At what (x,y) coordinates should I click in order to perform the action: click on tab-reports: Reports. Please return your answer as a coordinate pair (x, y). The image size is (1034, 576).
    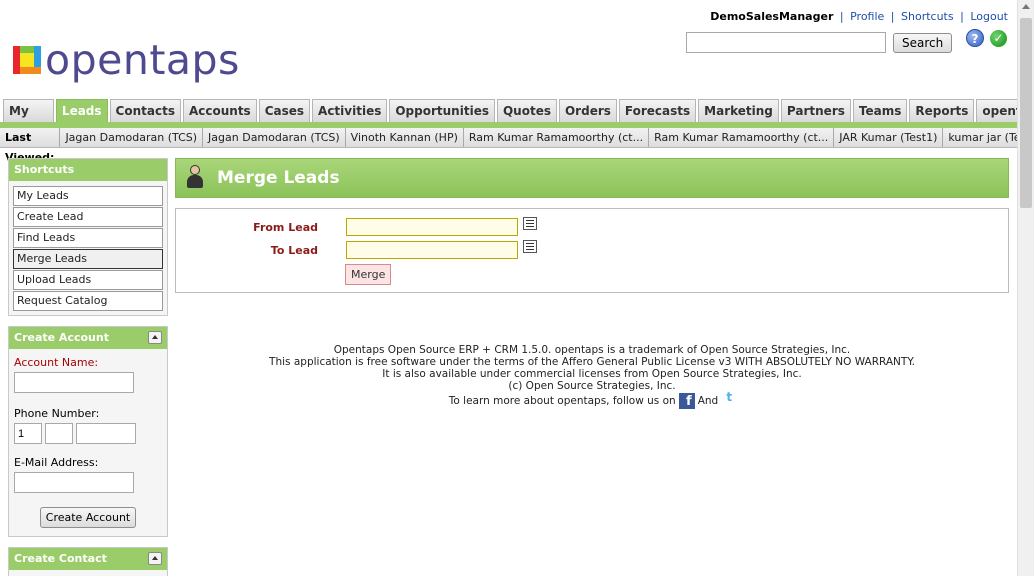
    Looking at the image, I should click on (942, 111).